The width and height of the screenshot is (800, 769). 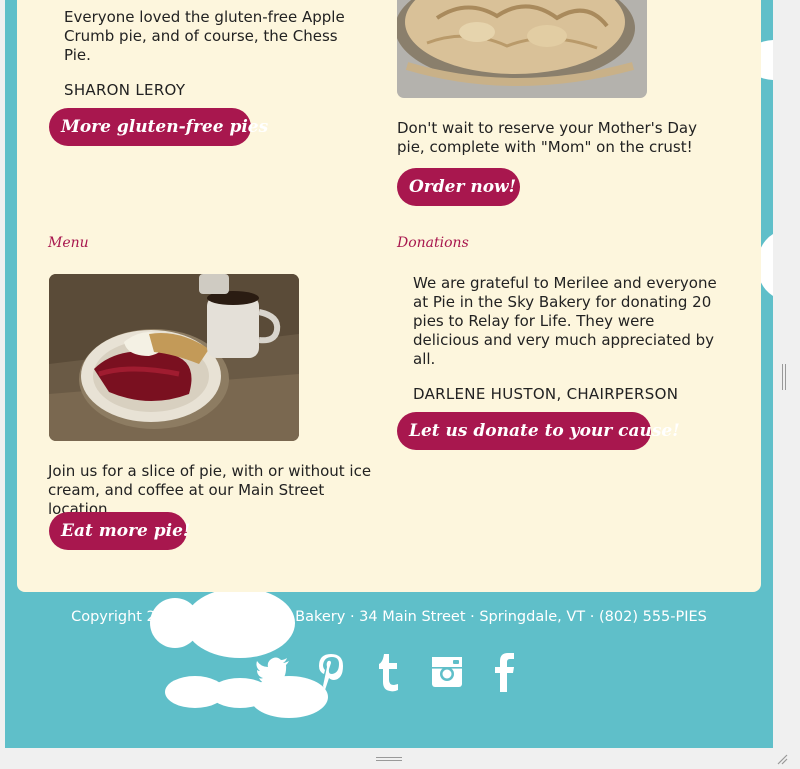 What do you see at coordinates (68, 243) in the screenshot?
I see `menu-heading: Menu` at bounding box center [68, 243].